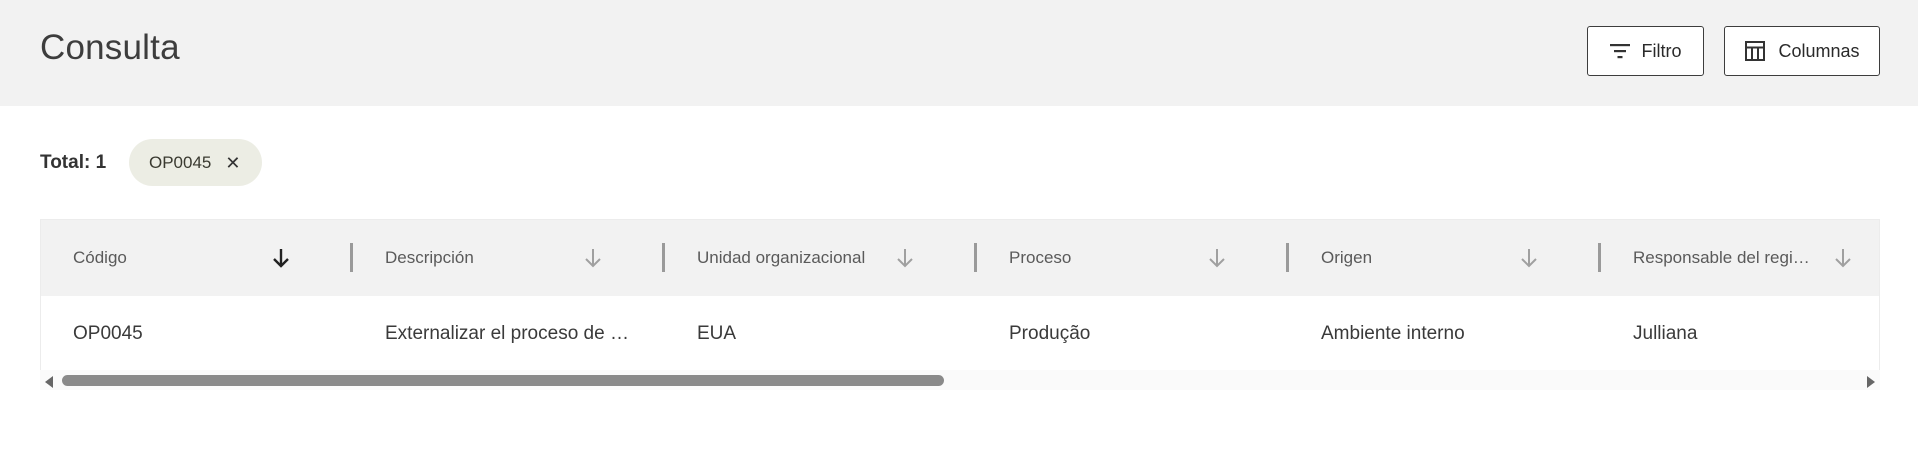 The width and height of the screenshot is (1918, 467). I want to click on page-title: Consulta, so click(110, 47).